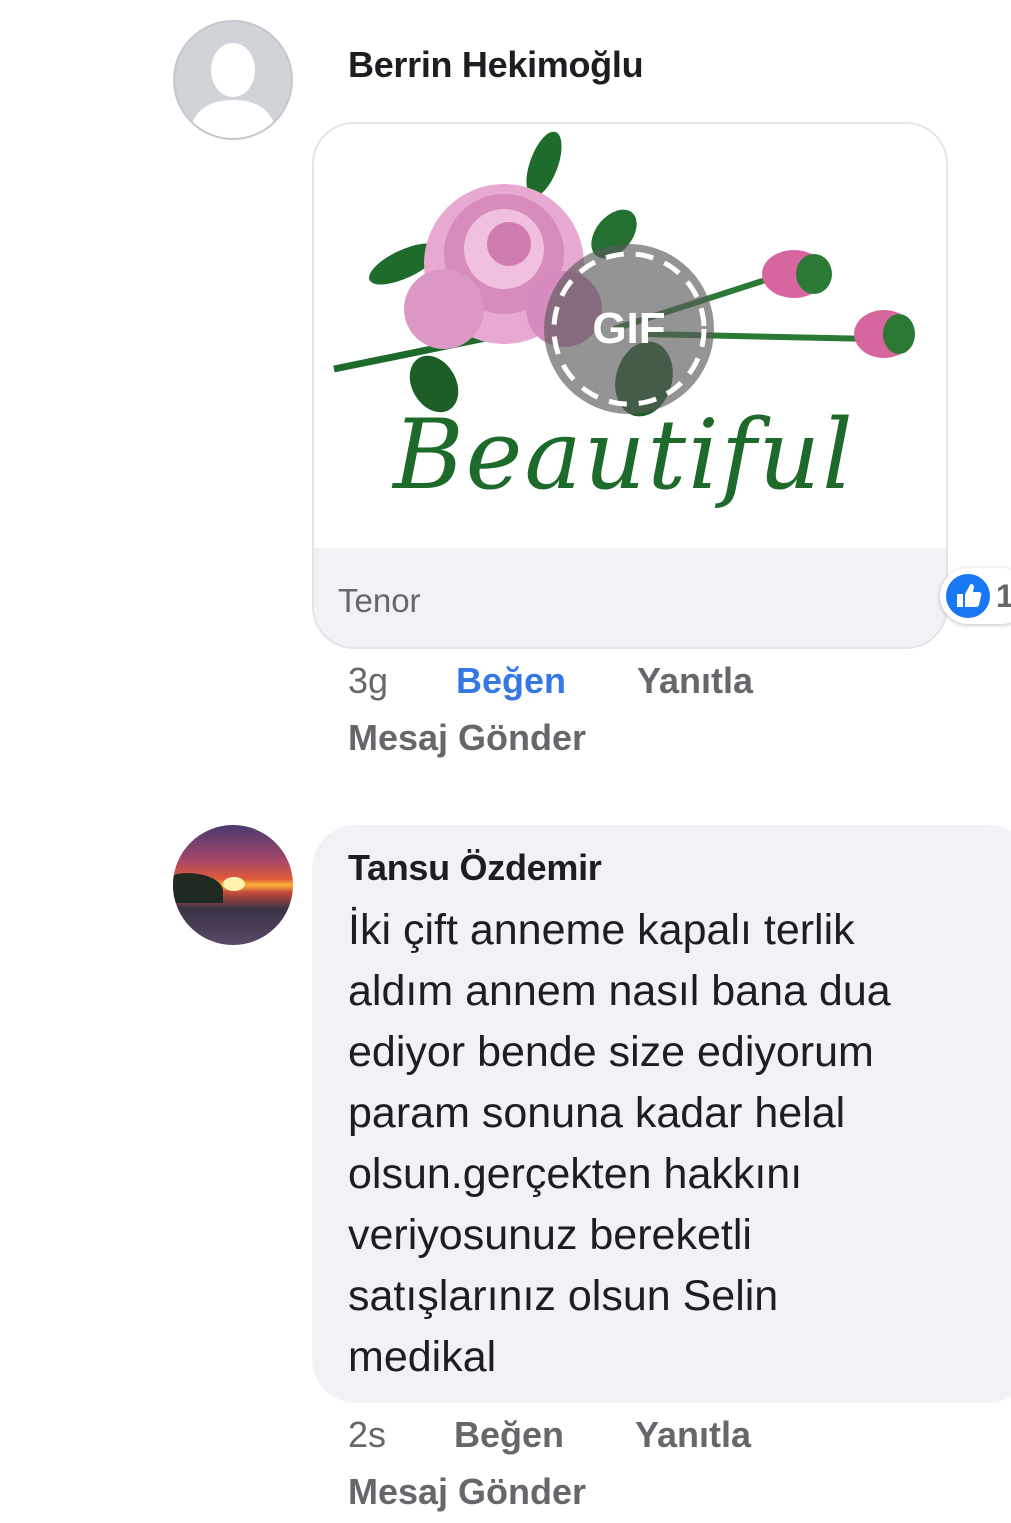 Image resolution: width=1011 pixels, height=1523 pixels. What do you see at coordinates (611, 1052) in the screenshot?
I see `comment-text-line: ediyor bende size ediyorum` at bounding box center [611, 1052].